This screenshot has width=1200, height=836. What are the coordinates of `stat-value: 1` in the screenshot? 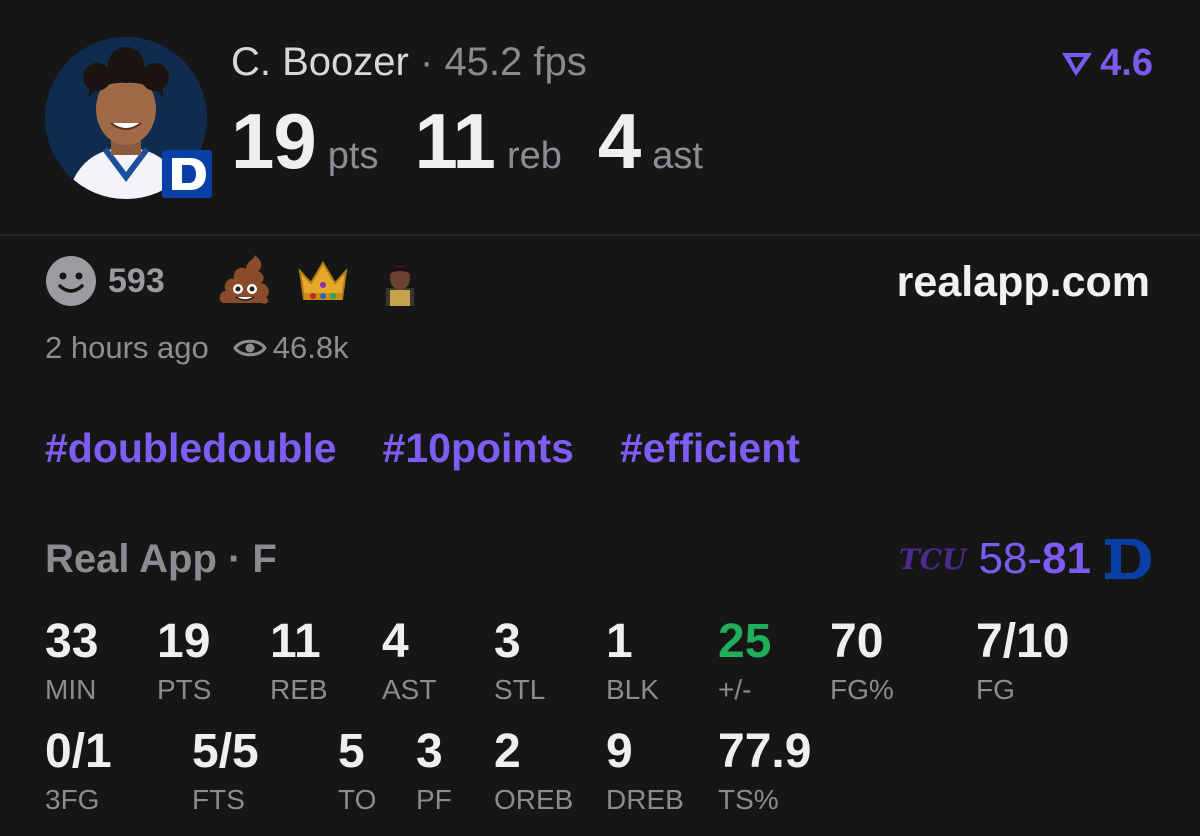 It's located at (619, 641).